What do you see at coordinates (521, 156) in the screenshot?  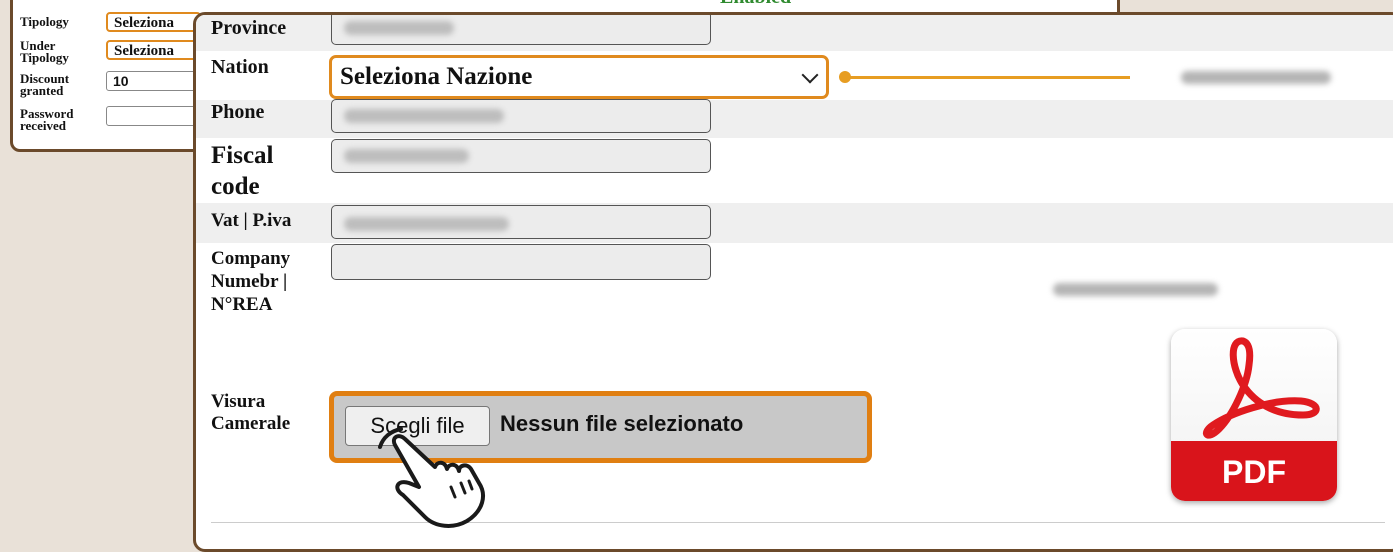 I see `fiscal-code-input` at bounding box center [521, 156].